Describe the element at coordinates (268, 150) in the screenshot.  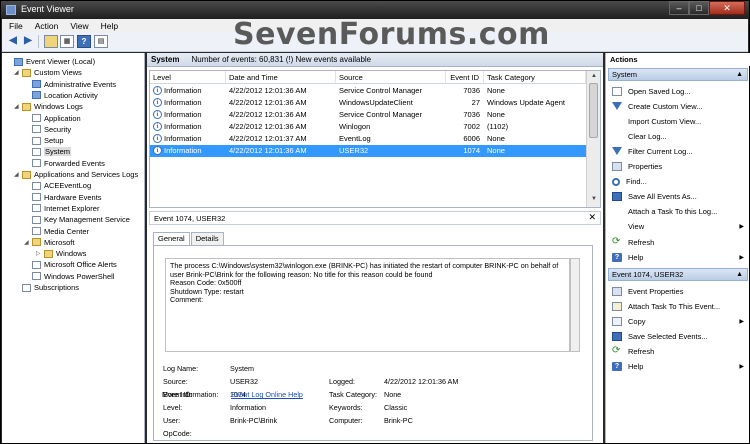
I see `cell-date: 4/22/2012 12:01:36 AM` at that location.